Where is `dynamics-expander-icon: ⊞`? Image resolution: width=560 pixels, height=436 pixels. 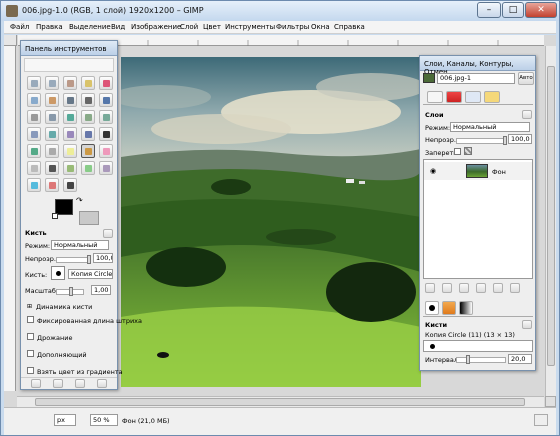 dynamics-expander-icon: ⊞ is located at coordinates (29, 306).